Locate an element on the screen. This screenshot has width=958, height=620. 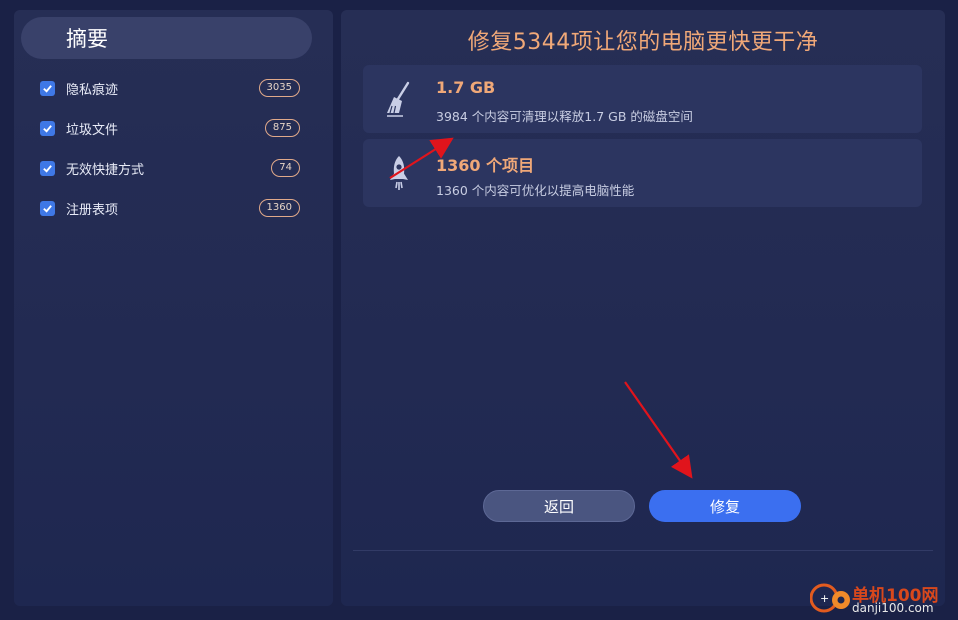
watermark-url: danji100.com is located at coordinates (893, 608).